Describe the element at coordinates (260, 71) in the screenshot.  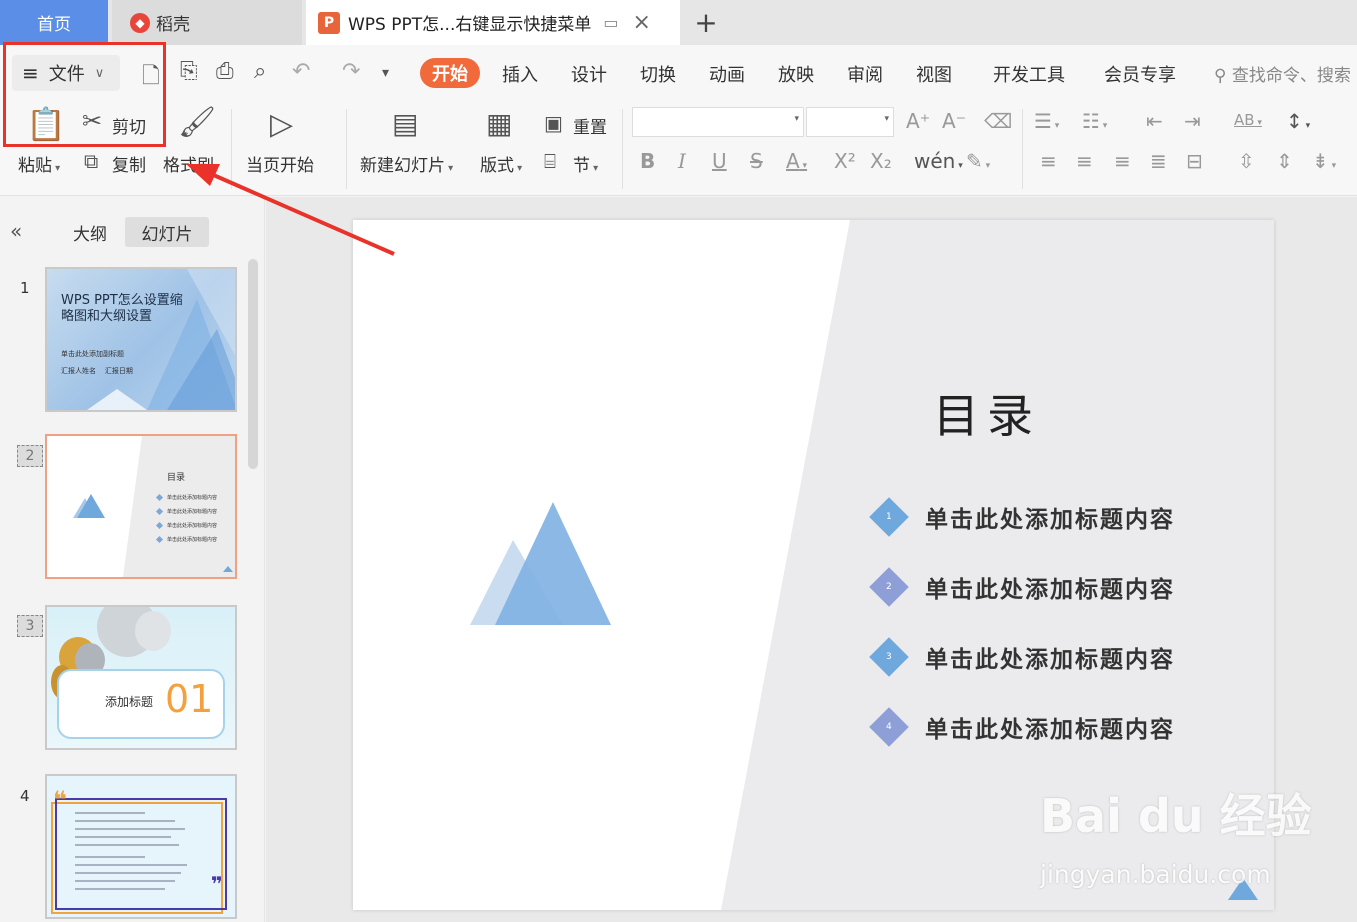
I see `print-preview-icon: ⌕` at that location.